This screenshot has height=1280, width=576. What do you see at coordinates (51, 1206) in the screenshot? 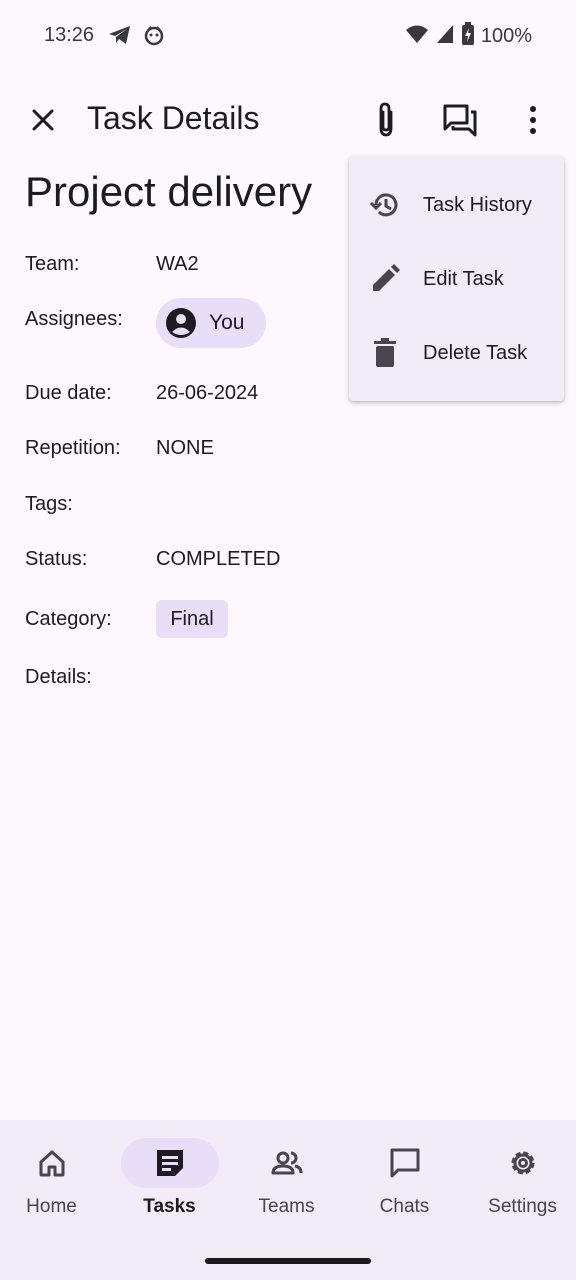
I see `nav-label-home: Home` at bounding box center [51, 1206].